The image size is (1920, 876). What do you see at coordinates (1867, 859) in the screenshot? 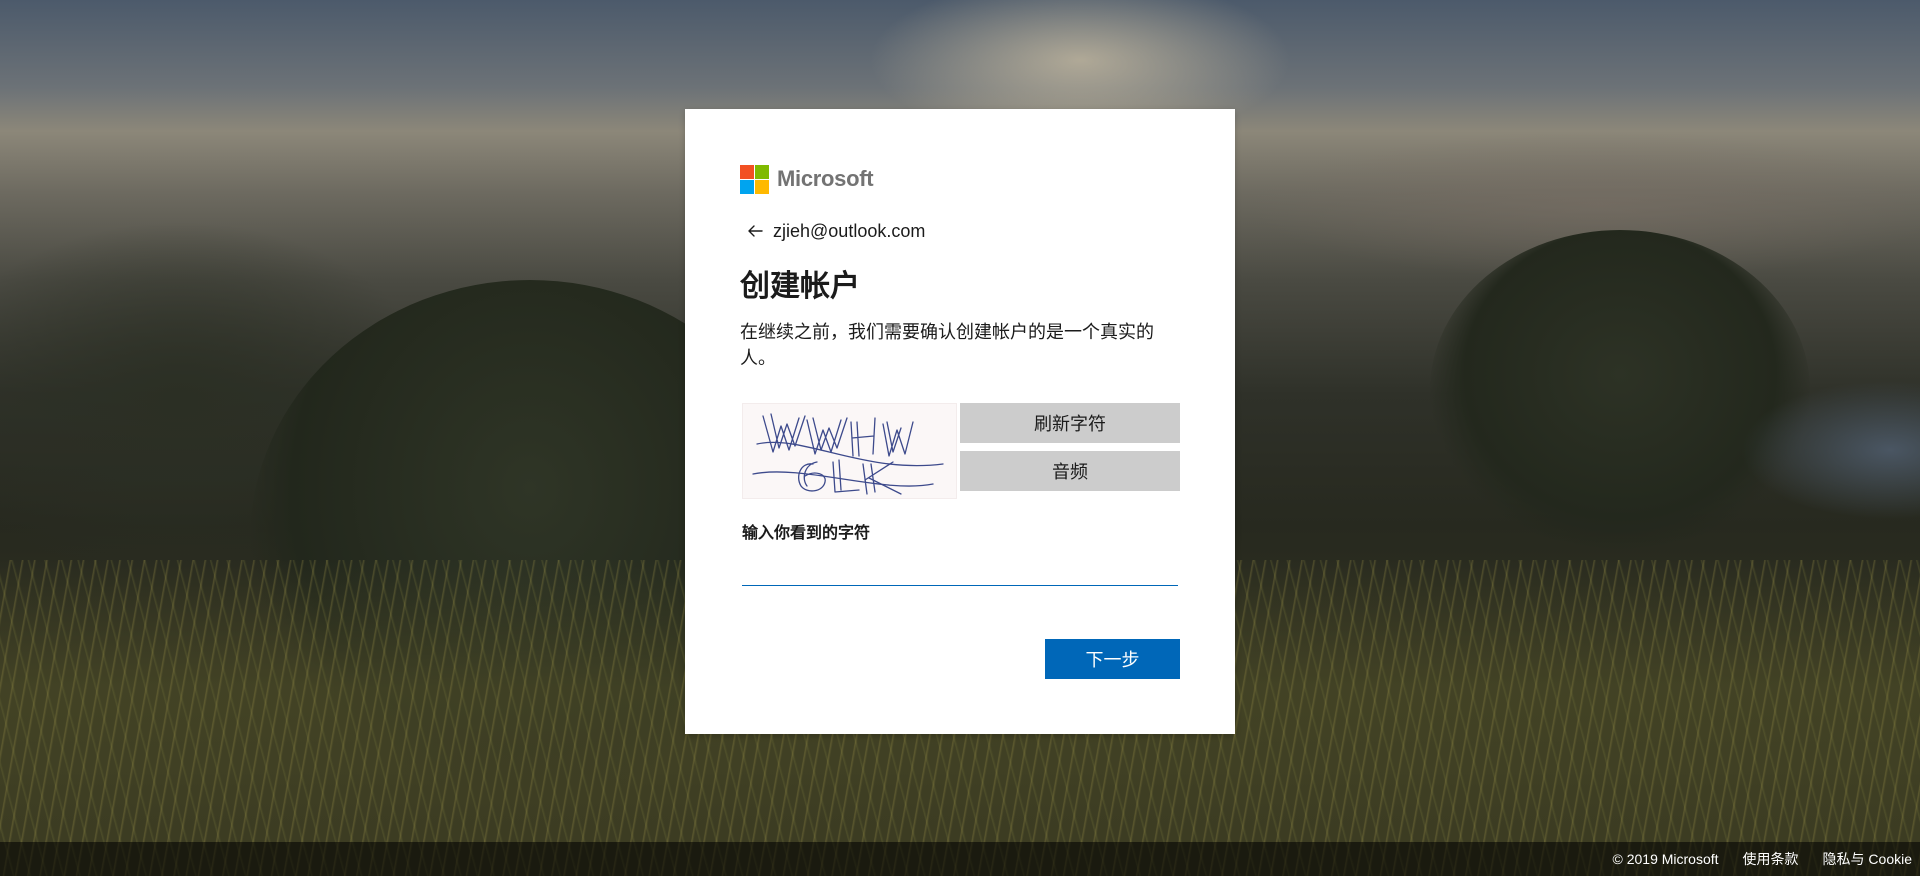
I see `footer-privacy-link: 隐私与 Cookie` at bounding box center [1867, 859].